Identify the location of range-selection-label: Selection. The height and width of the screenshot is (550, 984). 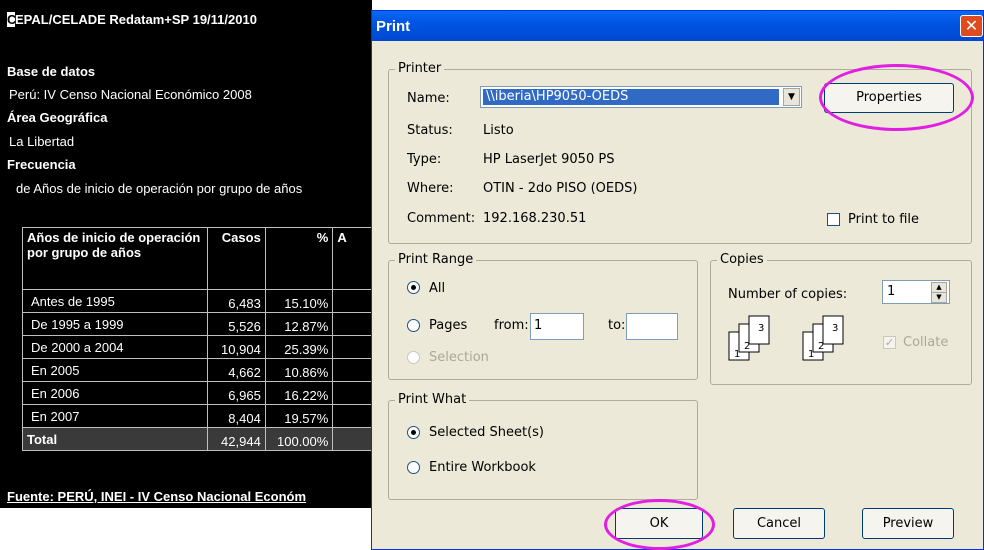
(459, 357).